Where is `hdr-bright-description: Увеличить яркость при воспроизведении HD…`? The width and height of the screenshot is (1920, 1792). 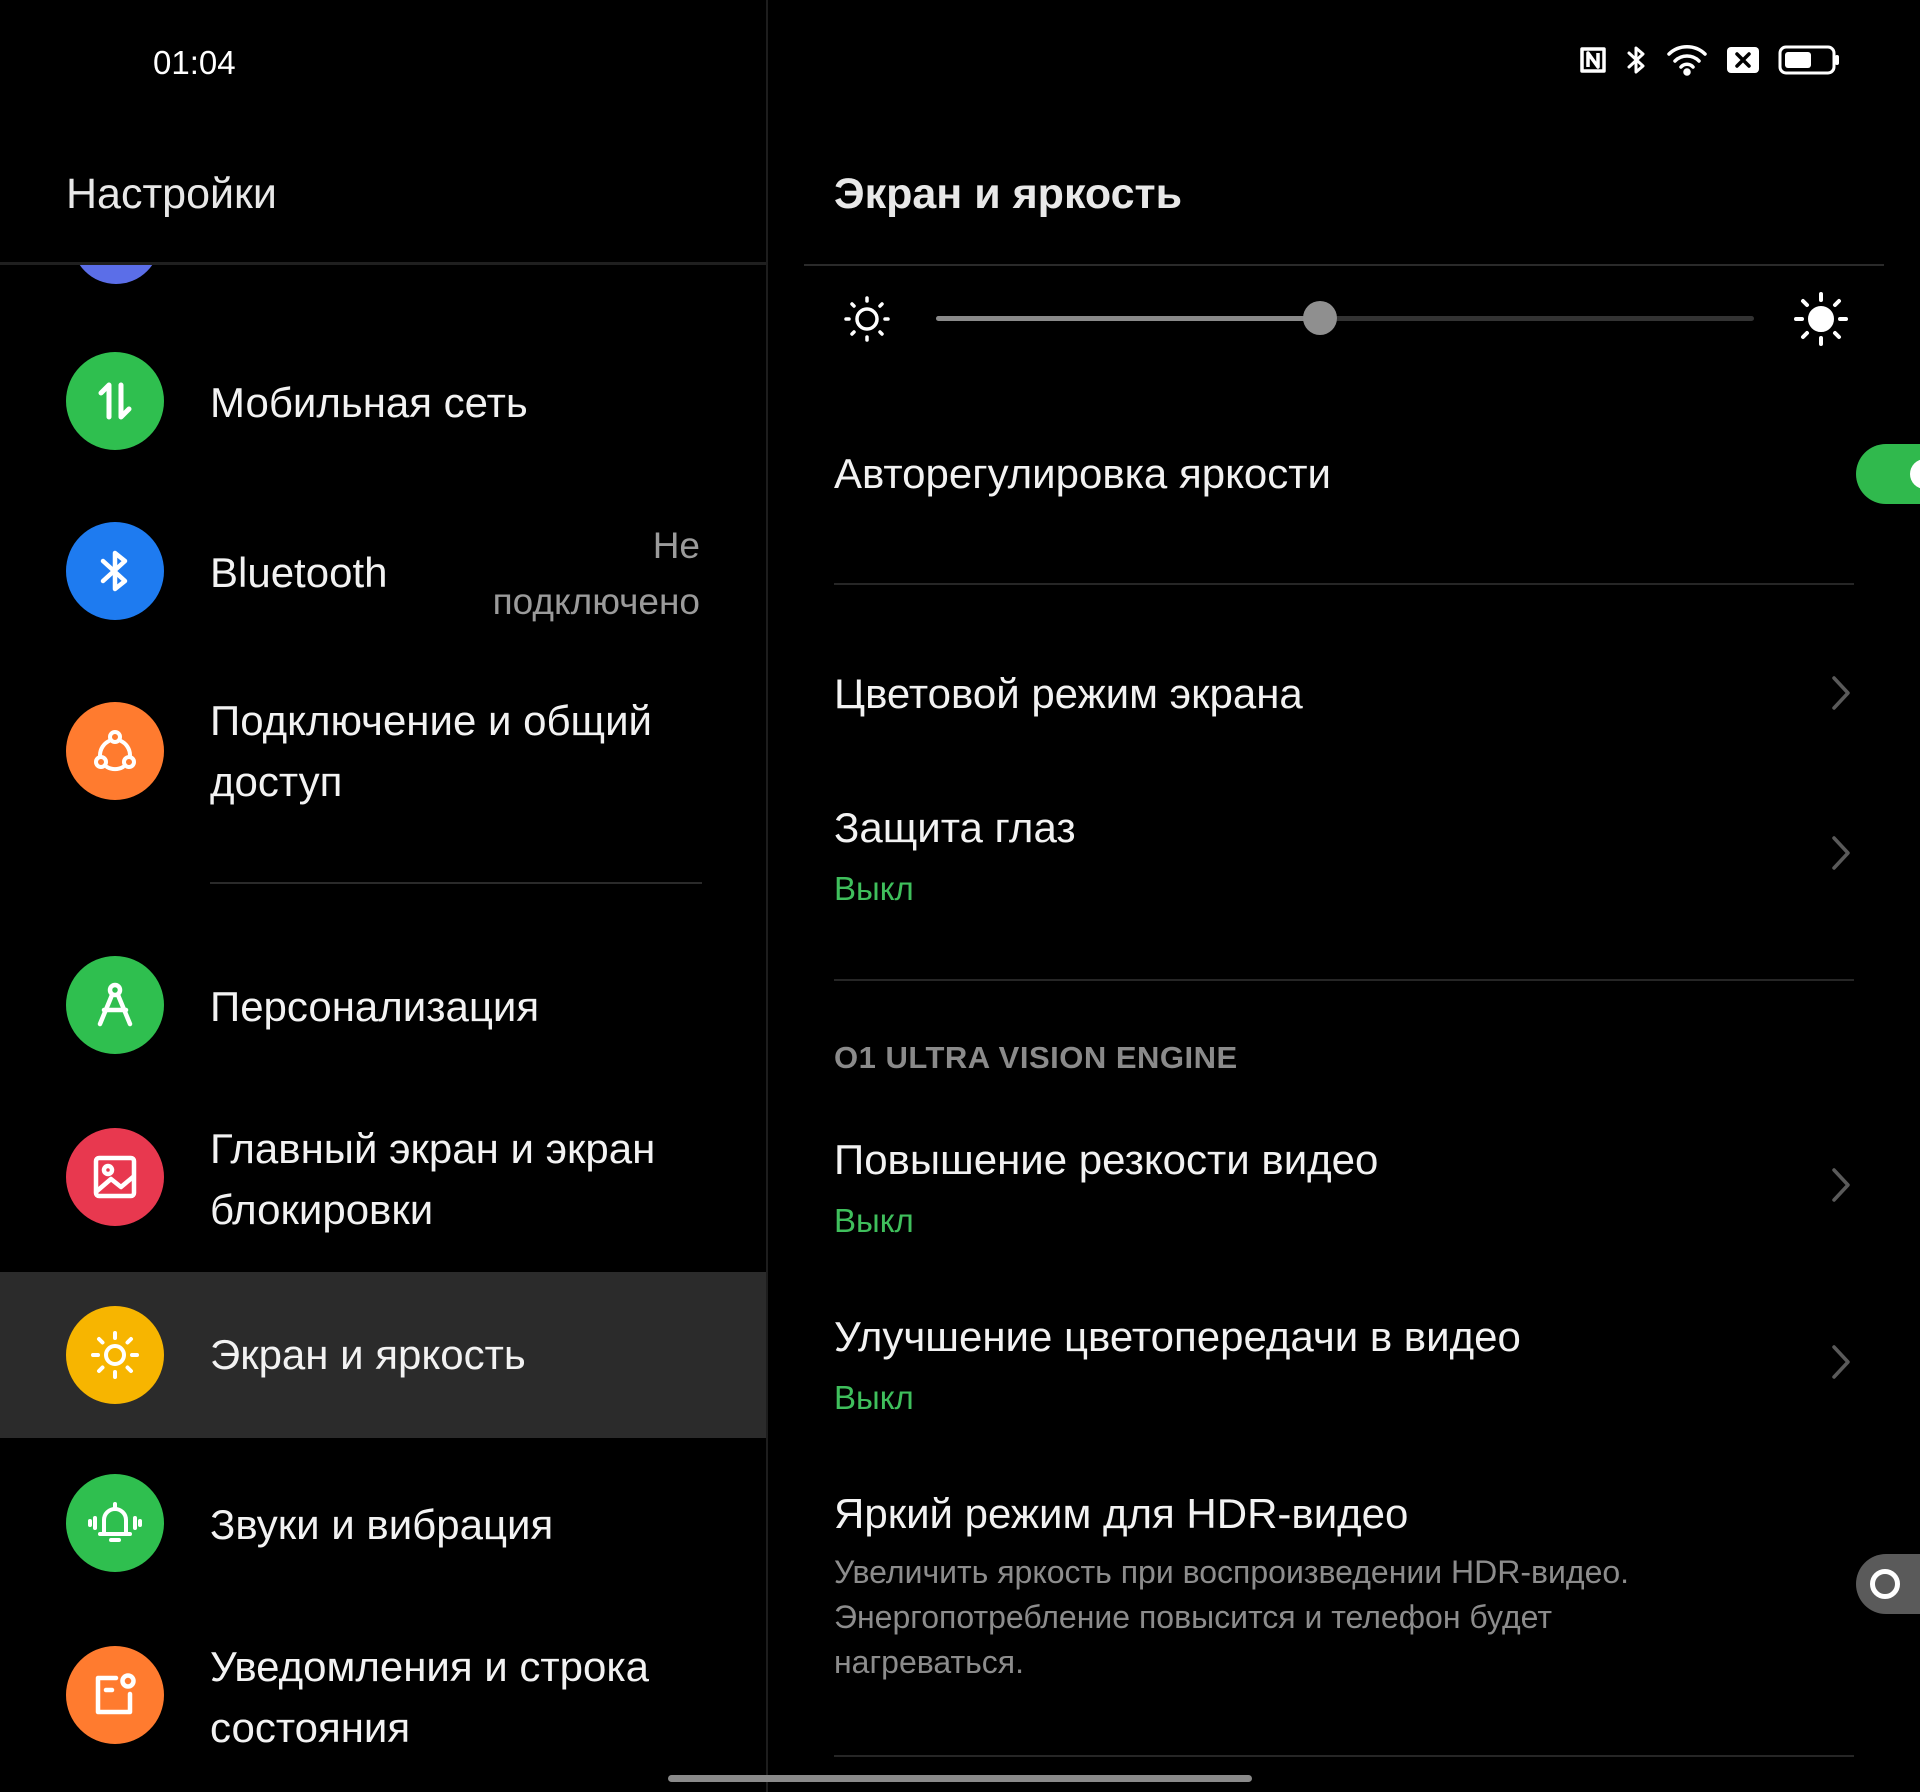
hdr-bright-description: Увеличить яркость при воспроизведении HD… is located at coordinates (1232, 1617).